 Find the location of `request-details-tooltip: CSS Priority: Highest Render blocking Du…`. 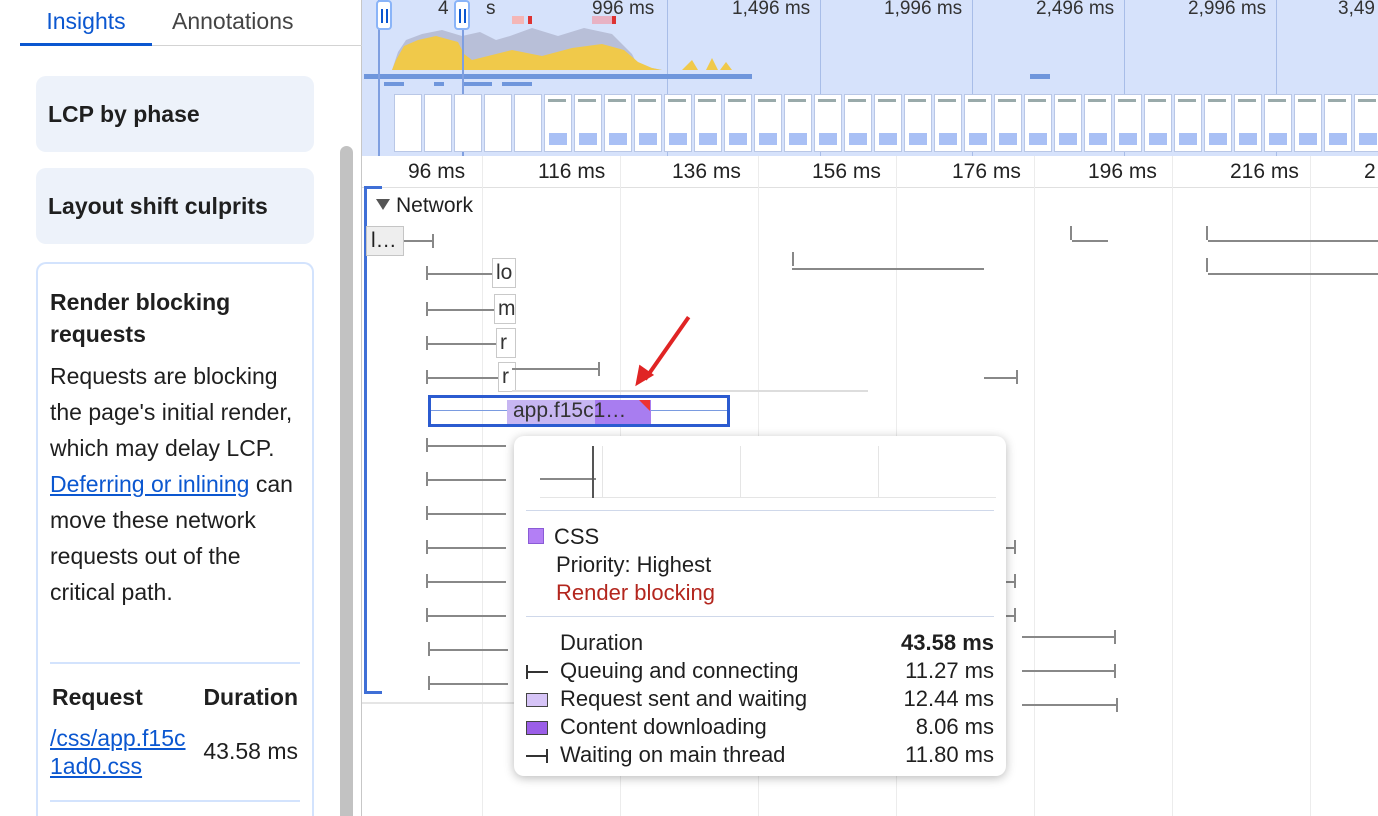

request-details-tooltip: CSS Priority: Highest Render blocking Du… is located at coordinates (760, 606).